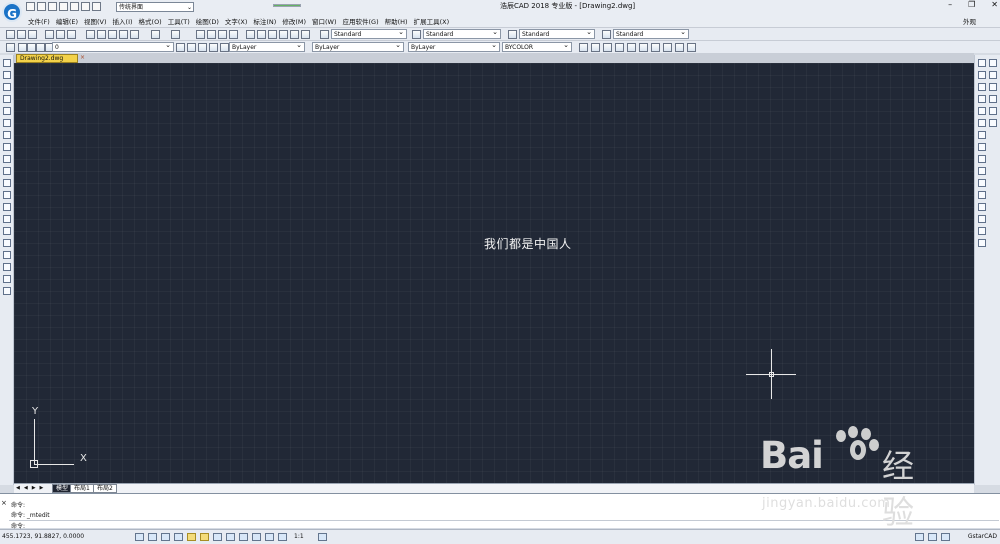  What do you see at coordinates (7, 135) in the screenshot?
I see `circle-icon` at bounding box center [7, 135].